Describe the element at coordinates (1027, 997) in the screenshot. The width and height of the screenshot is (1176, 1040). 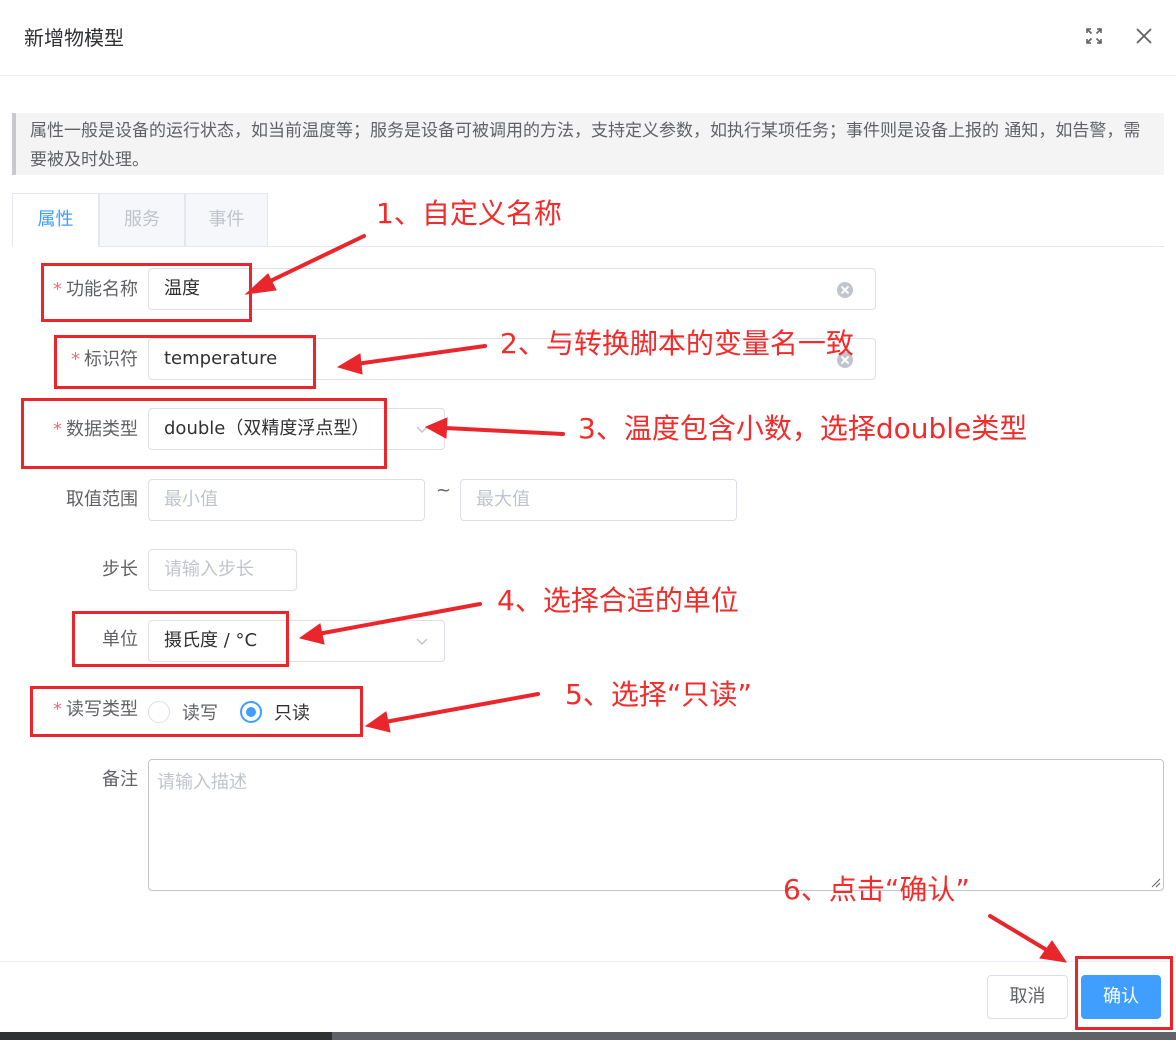
I see `cancel-button: 取消` at that location.